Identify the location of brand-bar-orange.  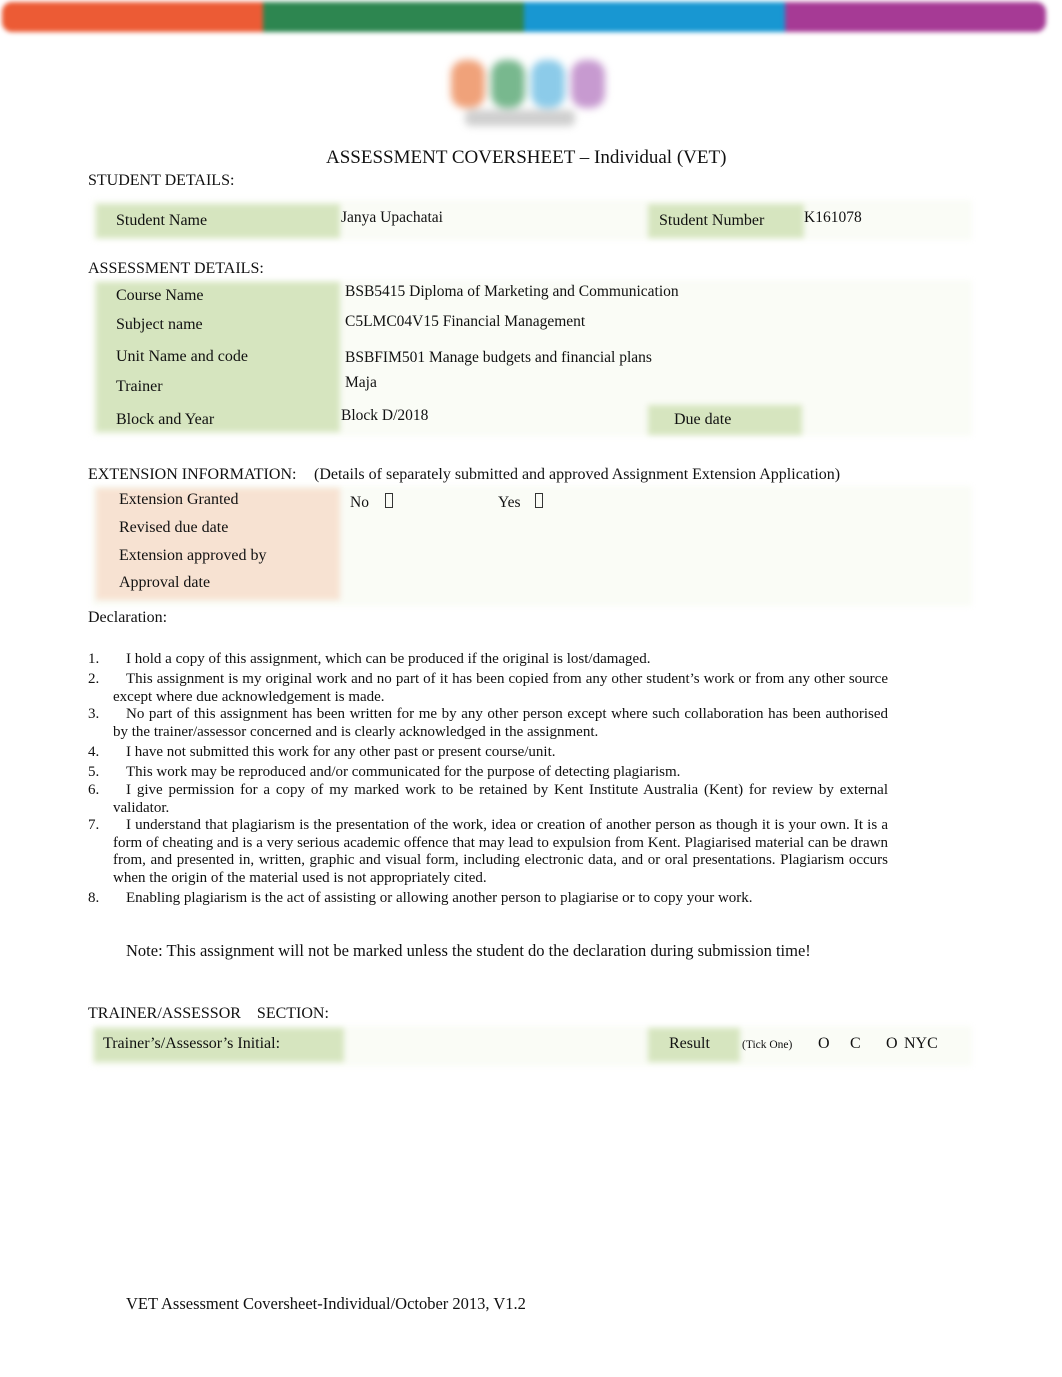
(132, 17).